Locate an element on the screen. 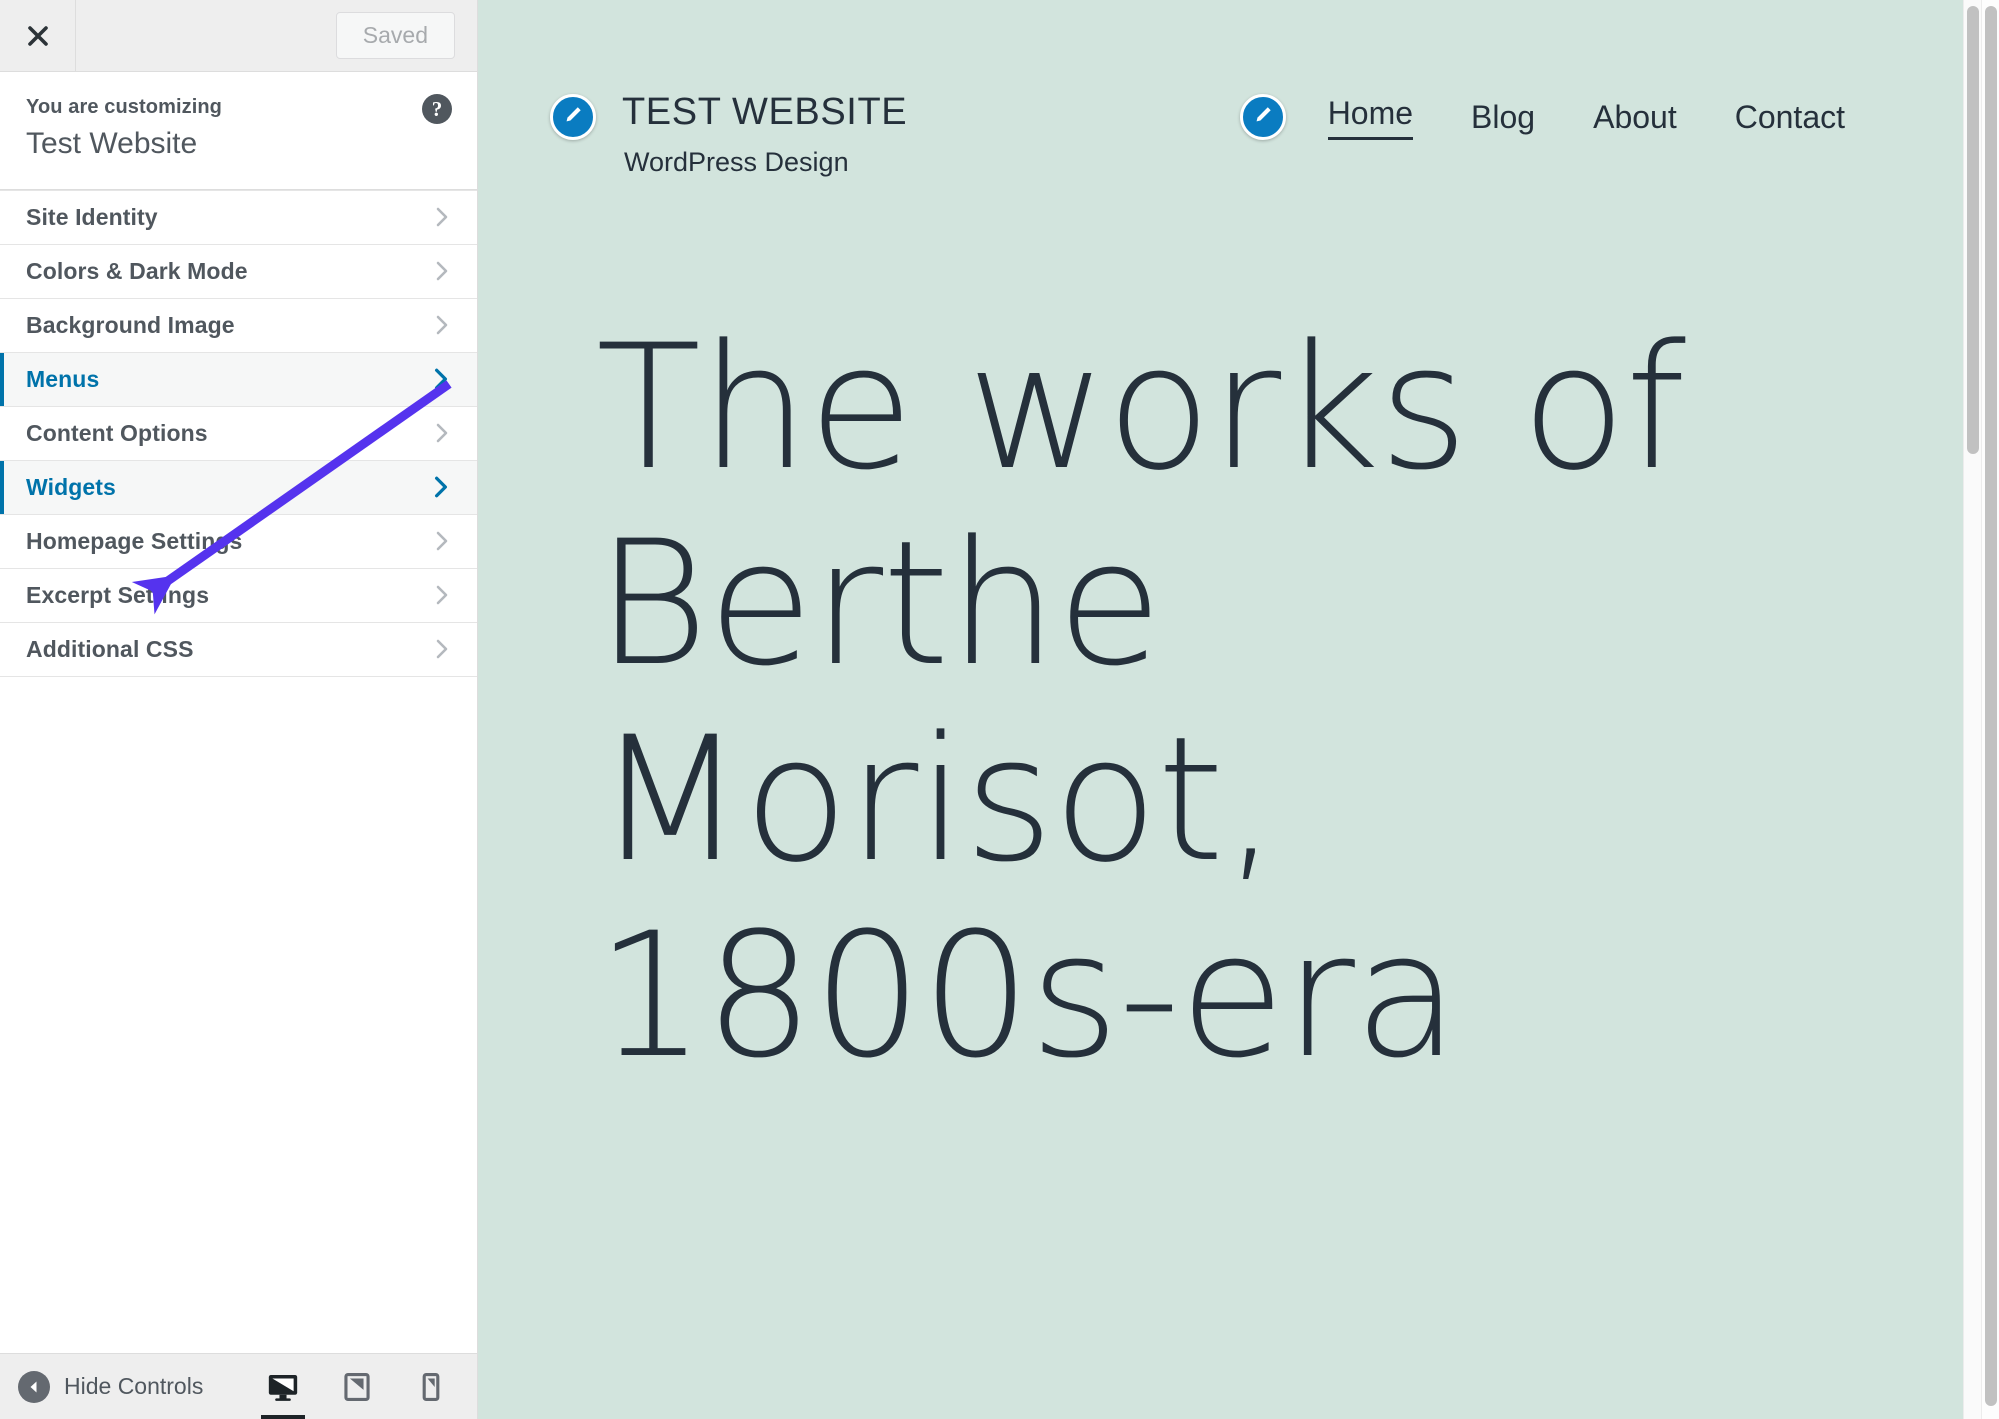 This screenshot has height=1419, width=1999. sidebar-item-label: Excerpt Settings is located at coordinates (118, 594).